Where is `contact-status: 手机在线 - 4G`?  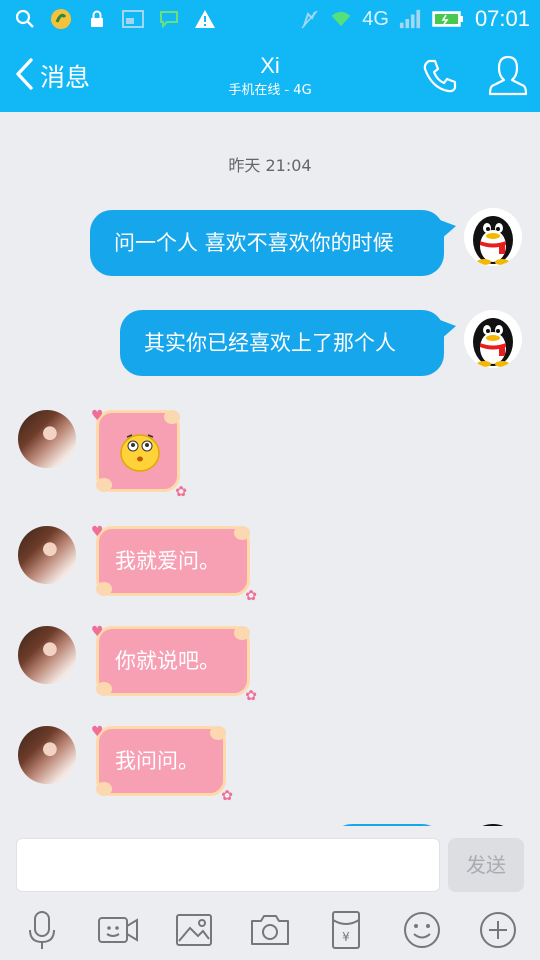
contact-status: 手机在线 - 4G is located at coordinates (270, 90).